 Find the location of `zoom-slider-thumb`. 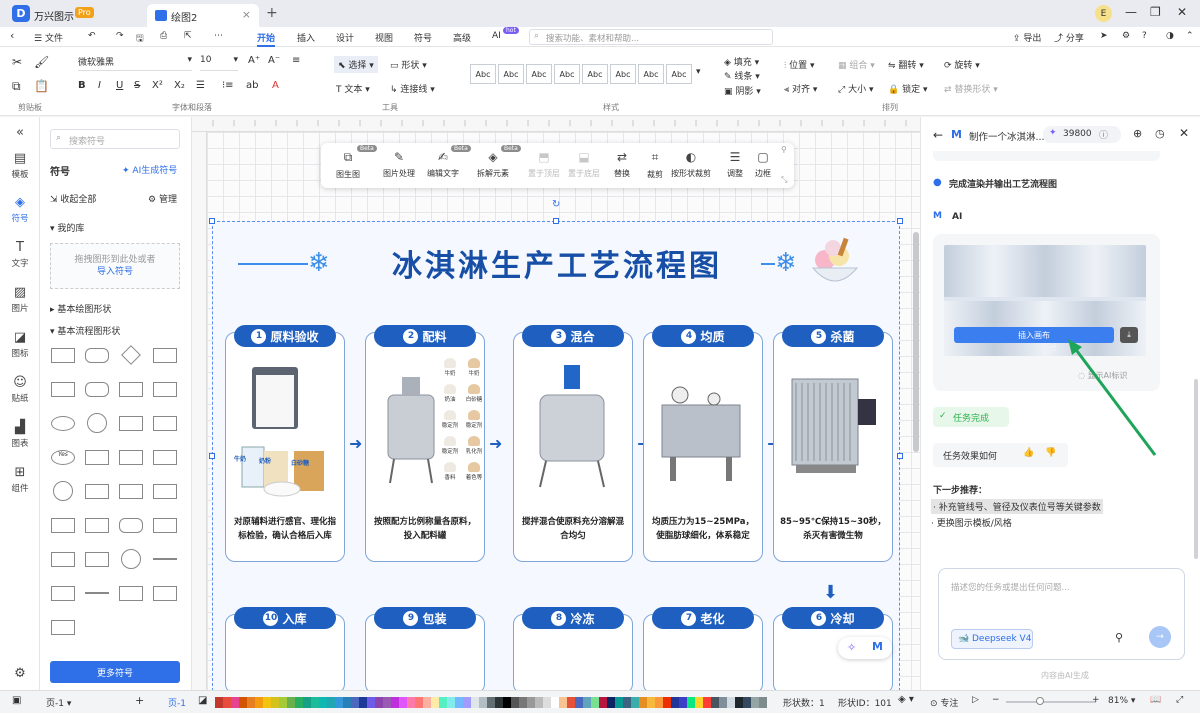

zoom-slider-thumb is located at coordinates (1040, 701).